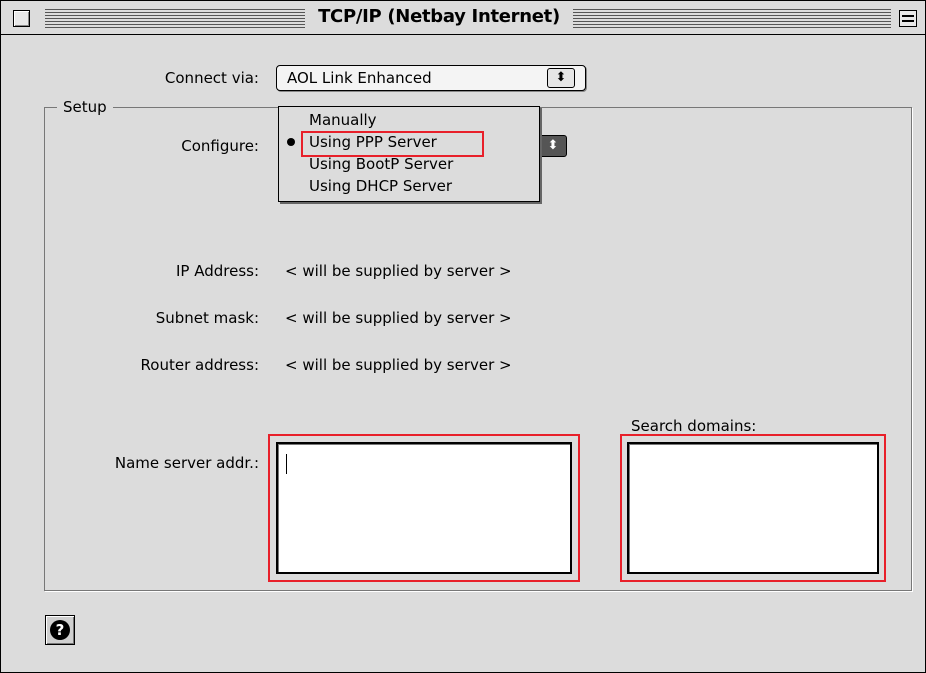 The width and height of the screenshot is (926, 673). What do you see at coordinates (553, 146) in the screenshot?
I see `configure-popup-arrows-icon: ⬍` at bounding box center [553, 146].